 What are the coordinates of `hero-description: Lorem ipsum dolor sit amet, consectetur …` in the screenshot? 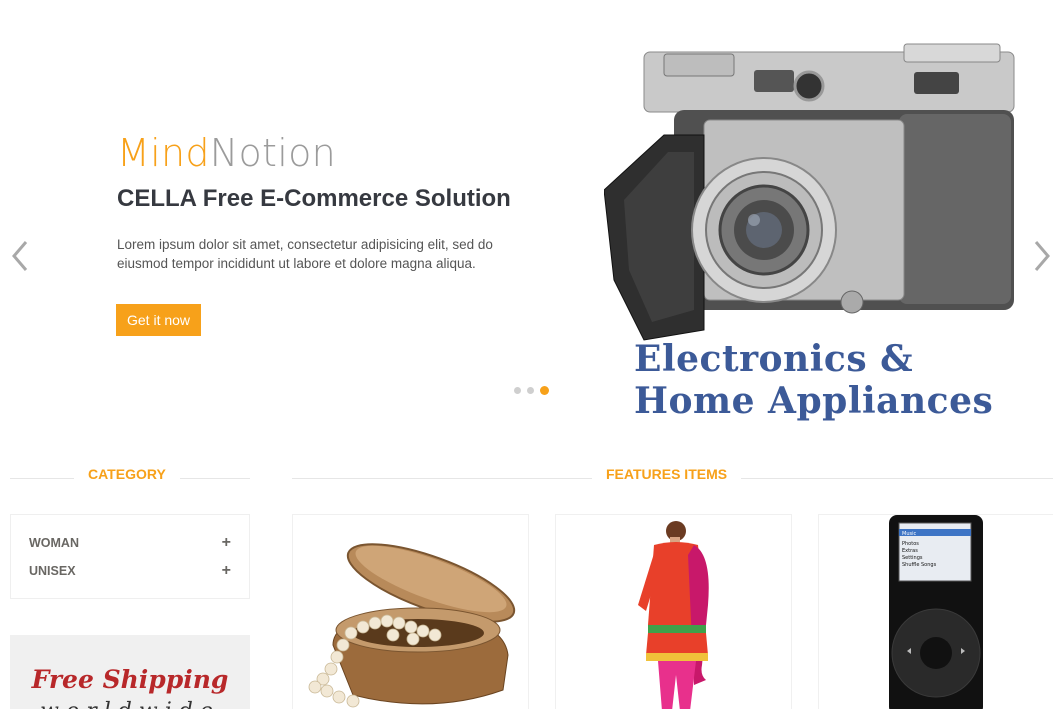 It's located at (305, 254).